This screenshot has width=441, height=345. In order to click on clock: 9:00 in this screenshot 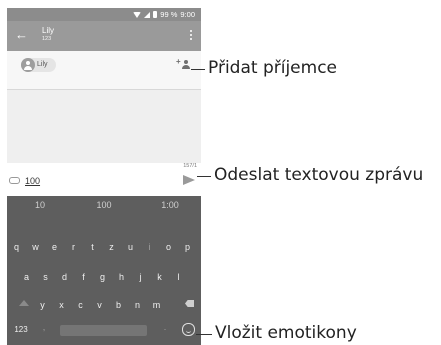, I will do `click(187, 14)`.